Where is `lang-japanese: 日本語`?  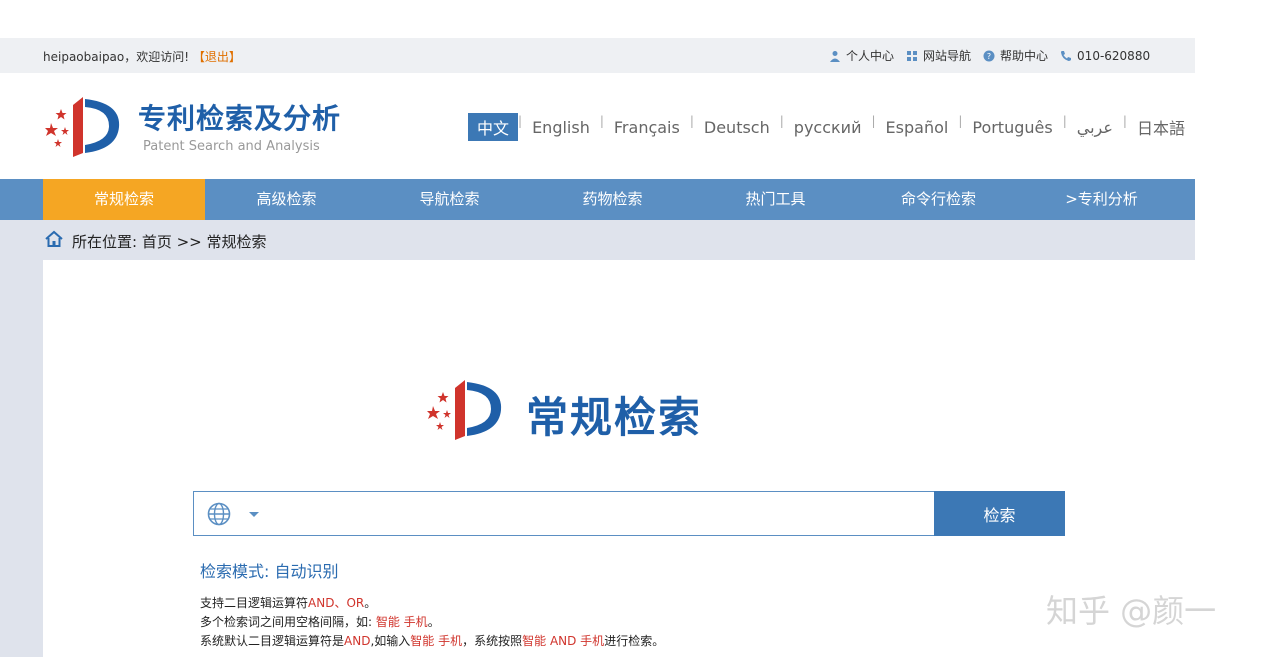 lang-japanese: 日本語 is located at coordinates (1161, 127).